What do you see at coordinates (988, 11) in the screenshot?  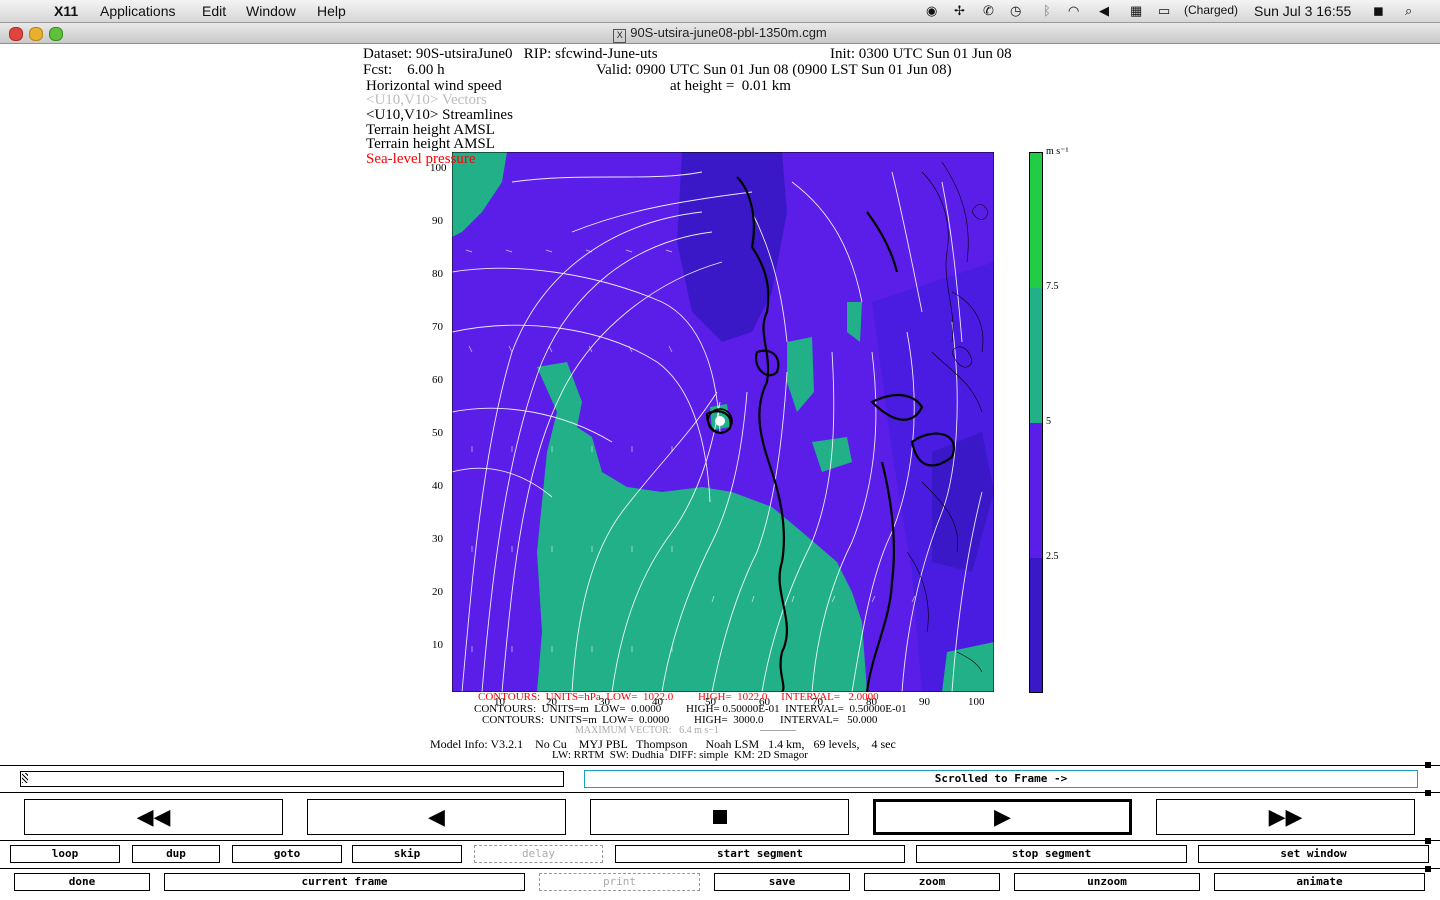 I see `phone-icon: ✆` at bounding box center [988, 11].